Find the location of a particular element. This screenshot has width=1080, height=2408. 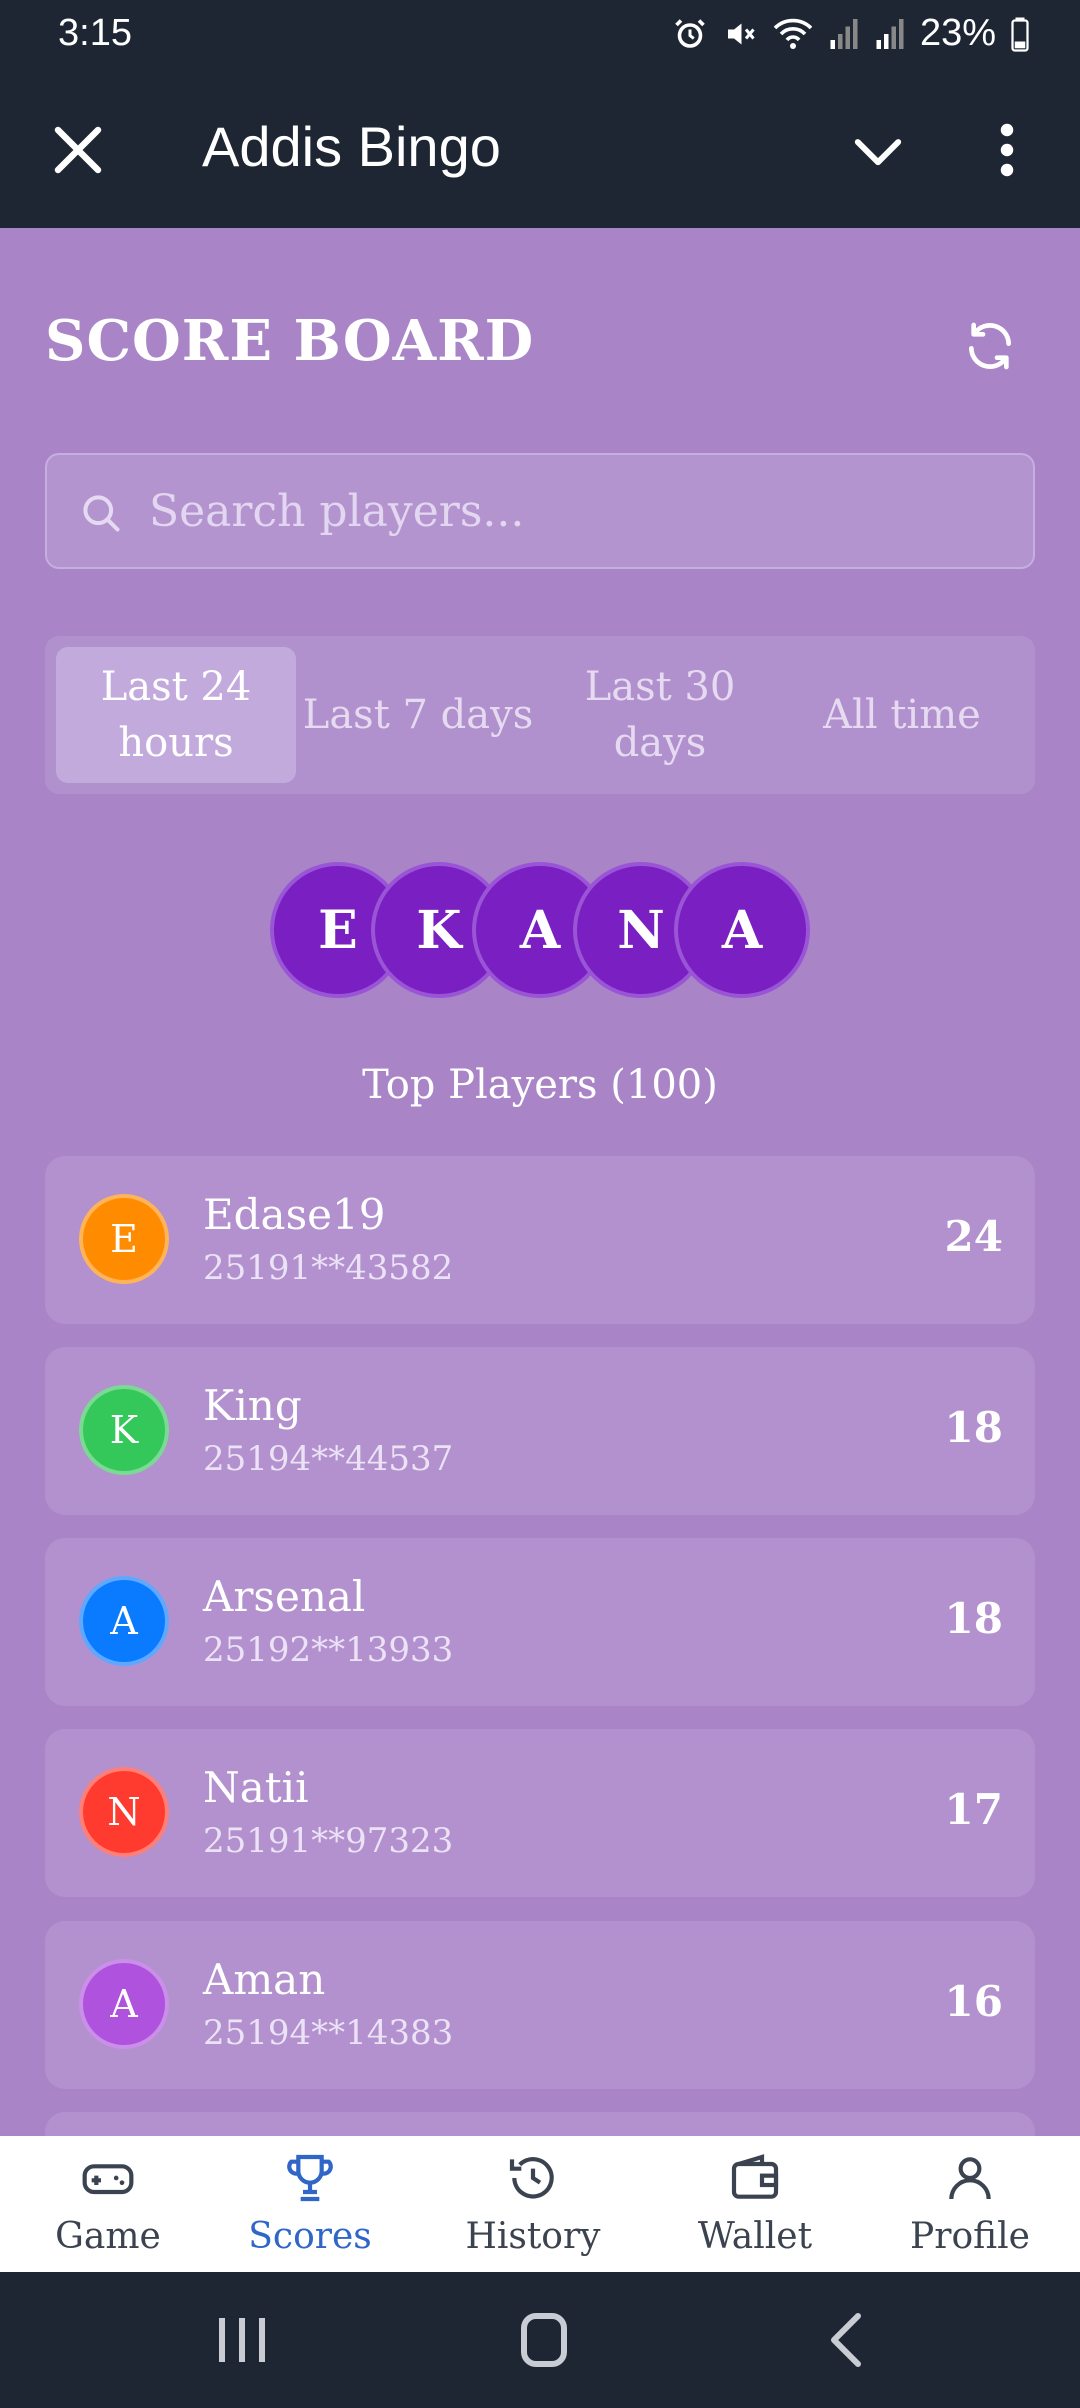

player-row: K King 25194**44537 18 is located at coordinates (540, 1431).